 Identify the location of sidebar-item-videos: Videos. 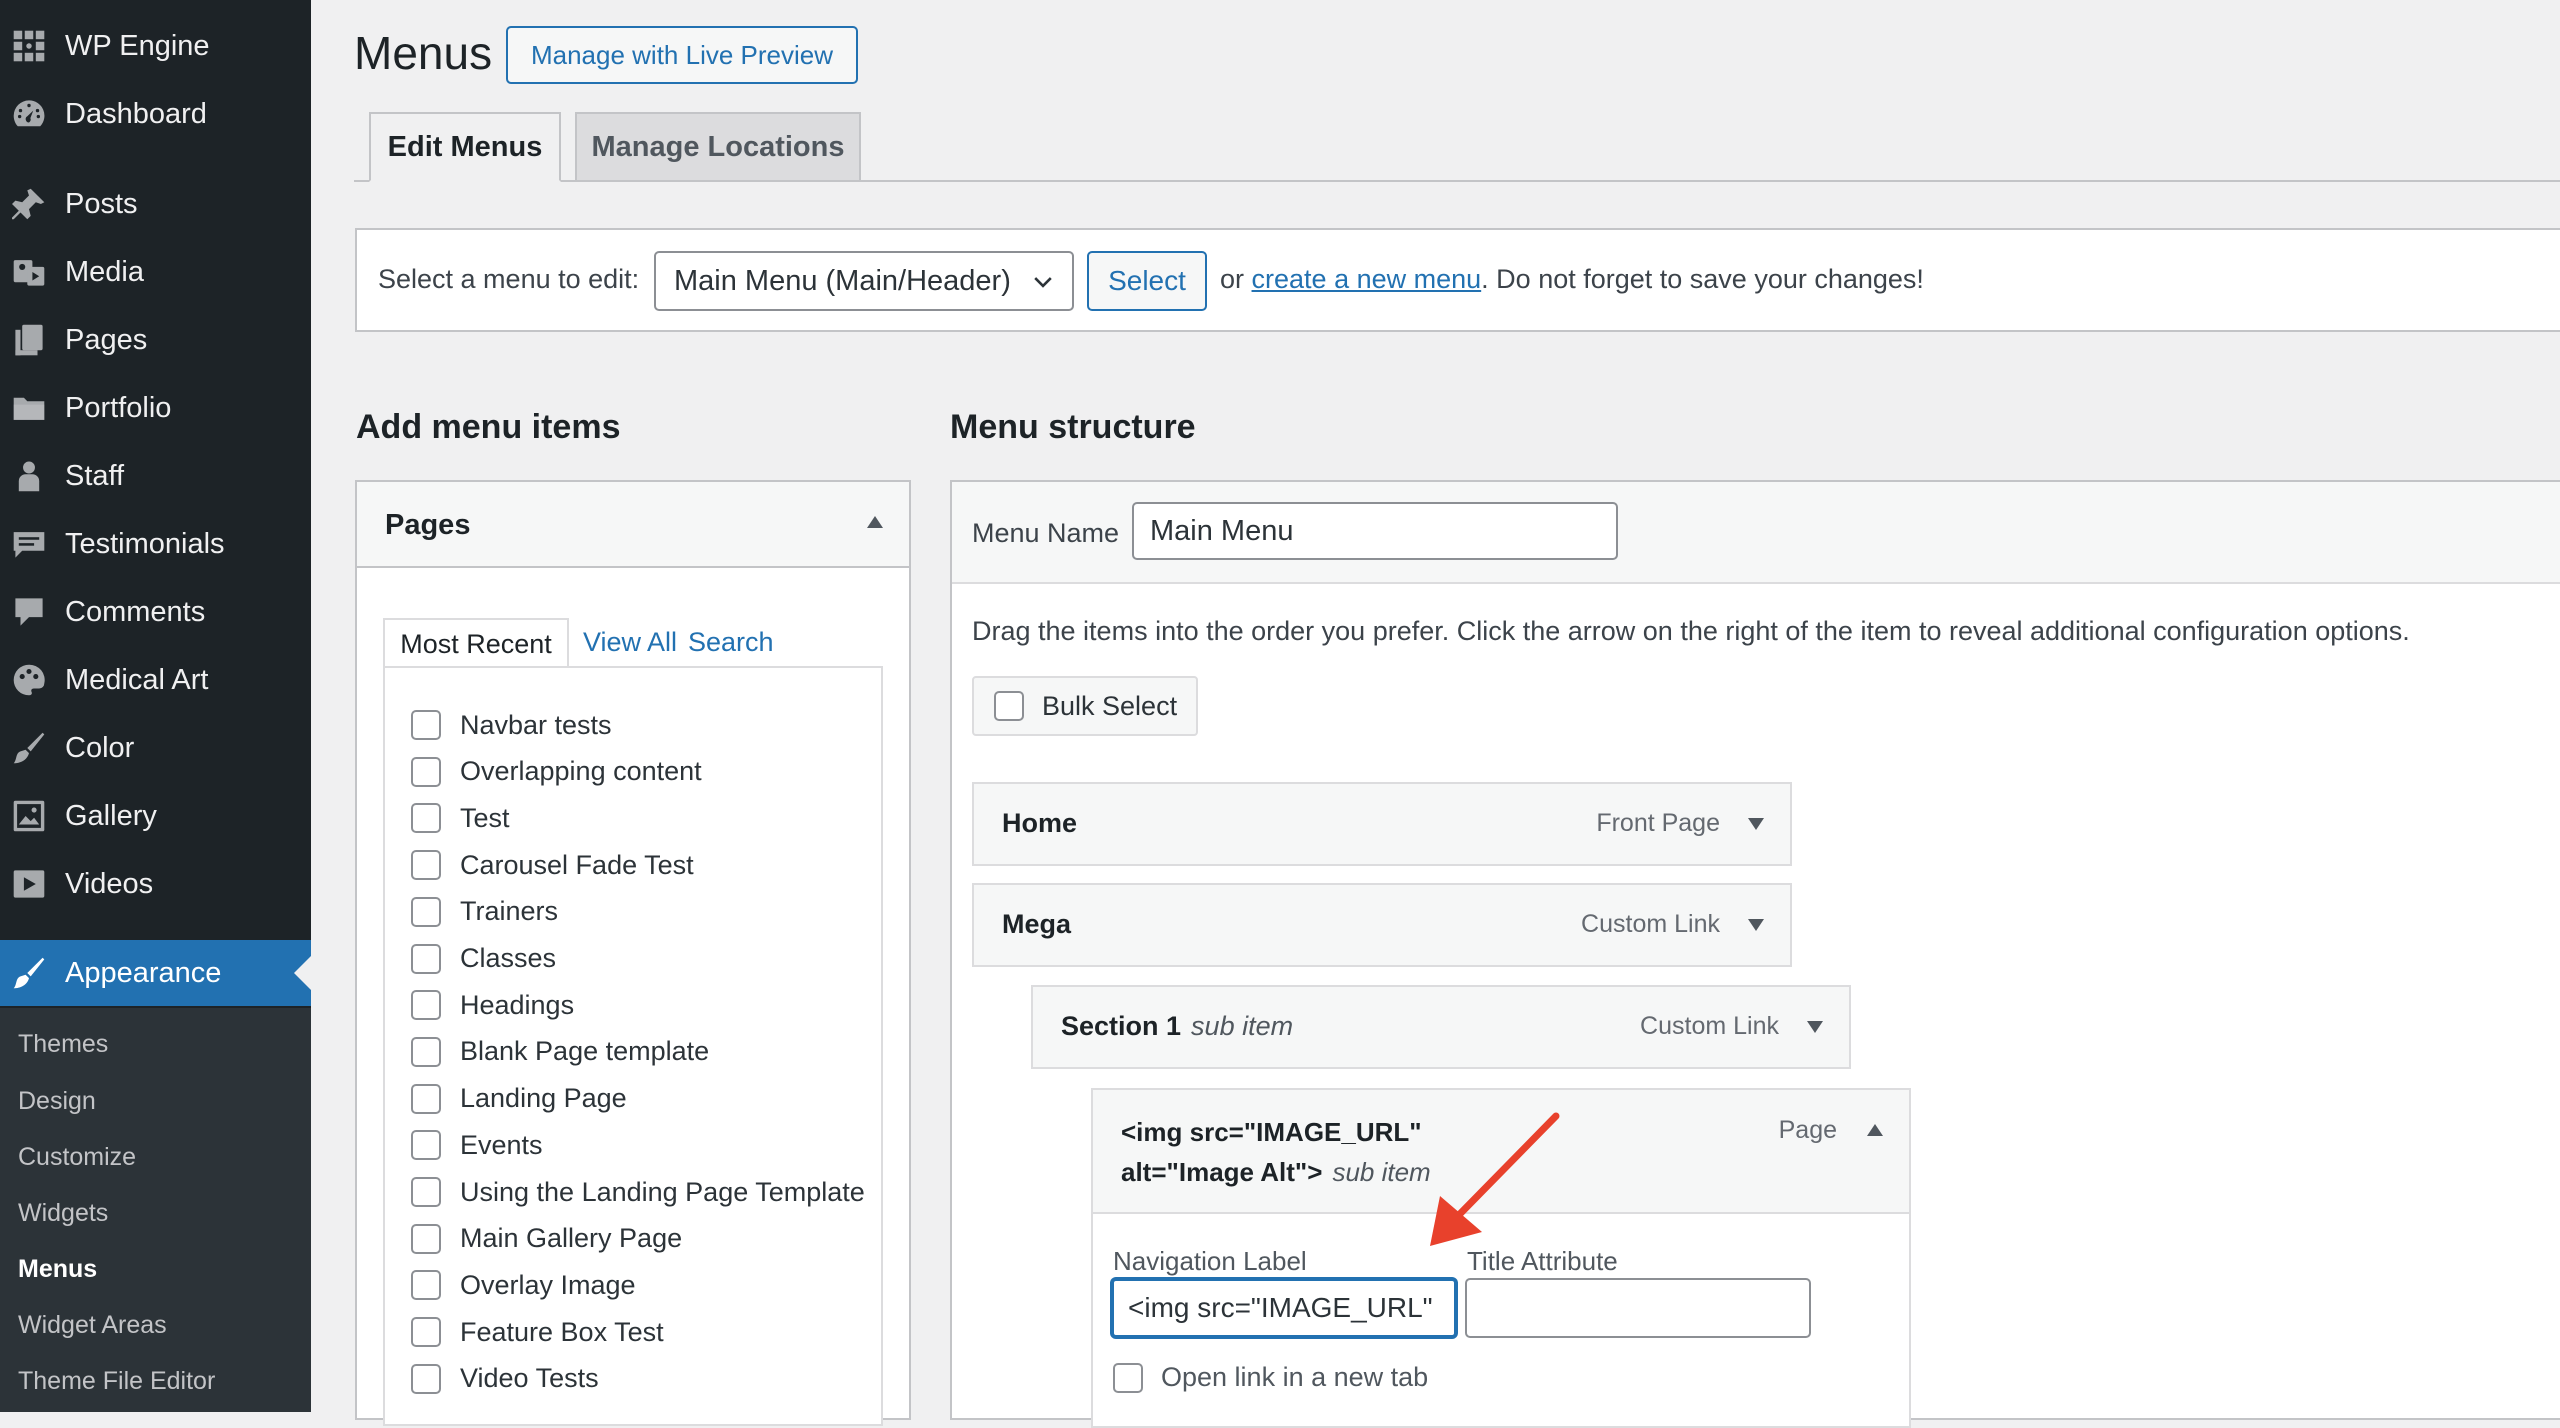
(155, 884).